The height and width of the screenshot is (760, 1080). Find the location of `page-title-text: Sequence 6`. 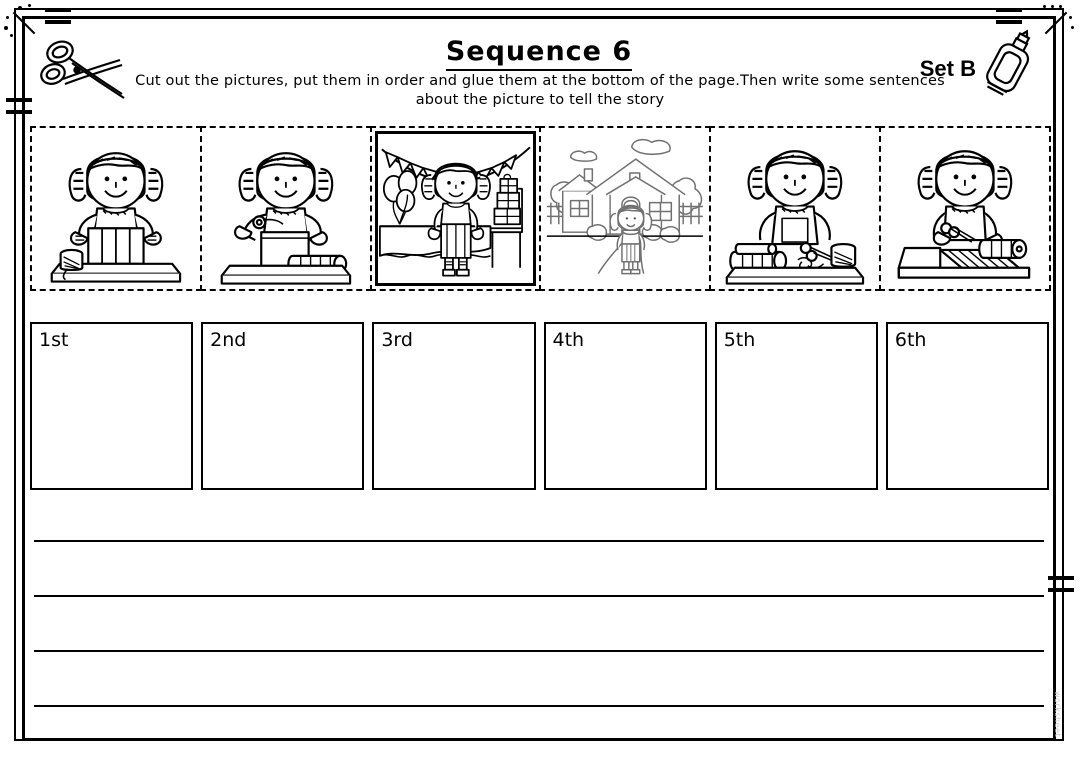

page-title-text: Sequence 6 is located at coordinates (539, 53).